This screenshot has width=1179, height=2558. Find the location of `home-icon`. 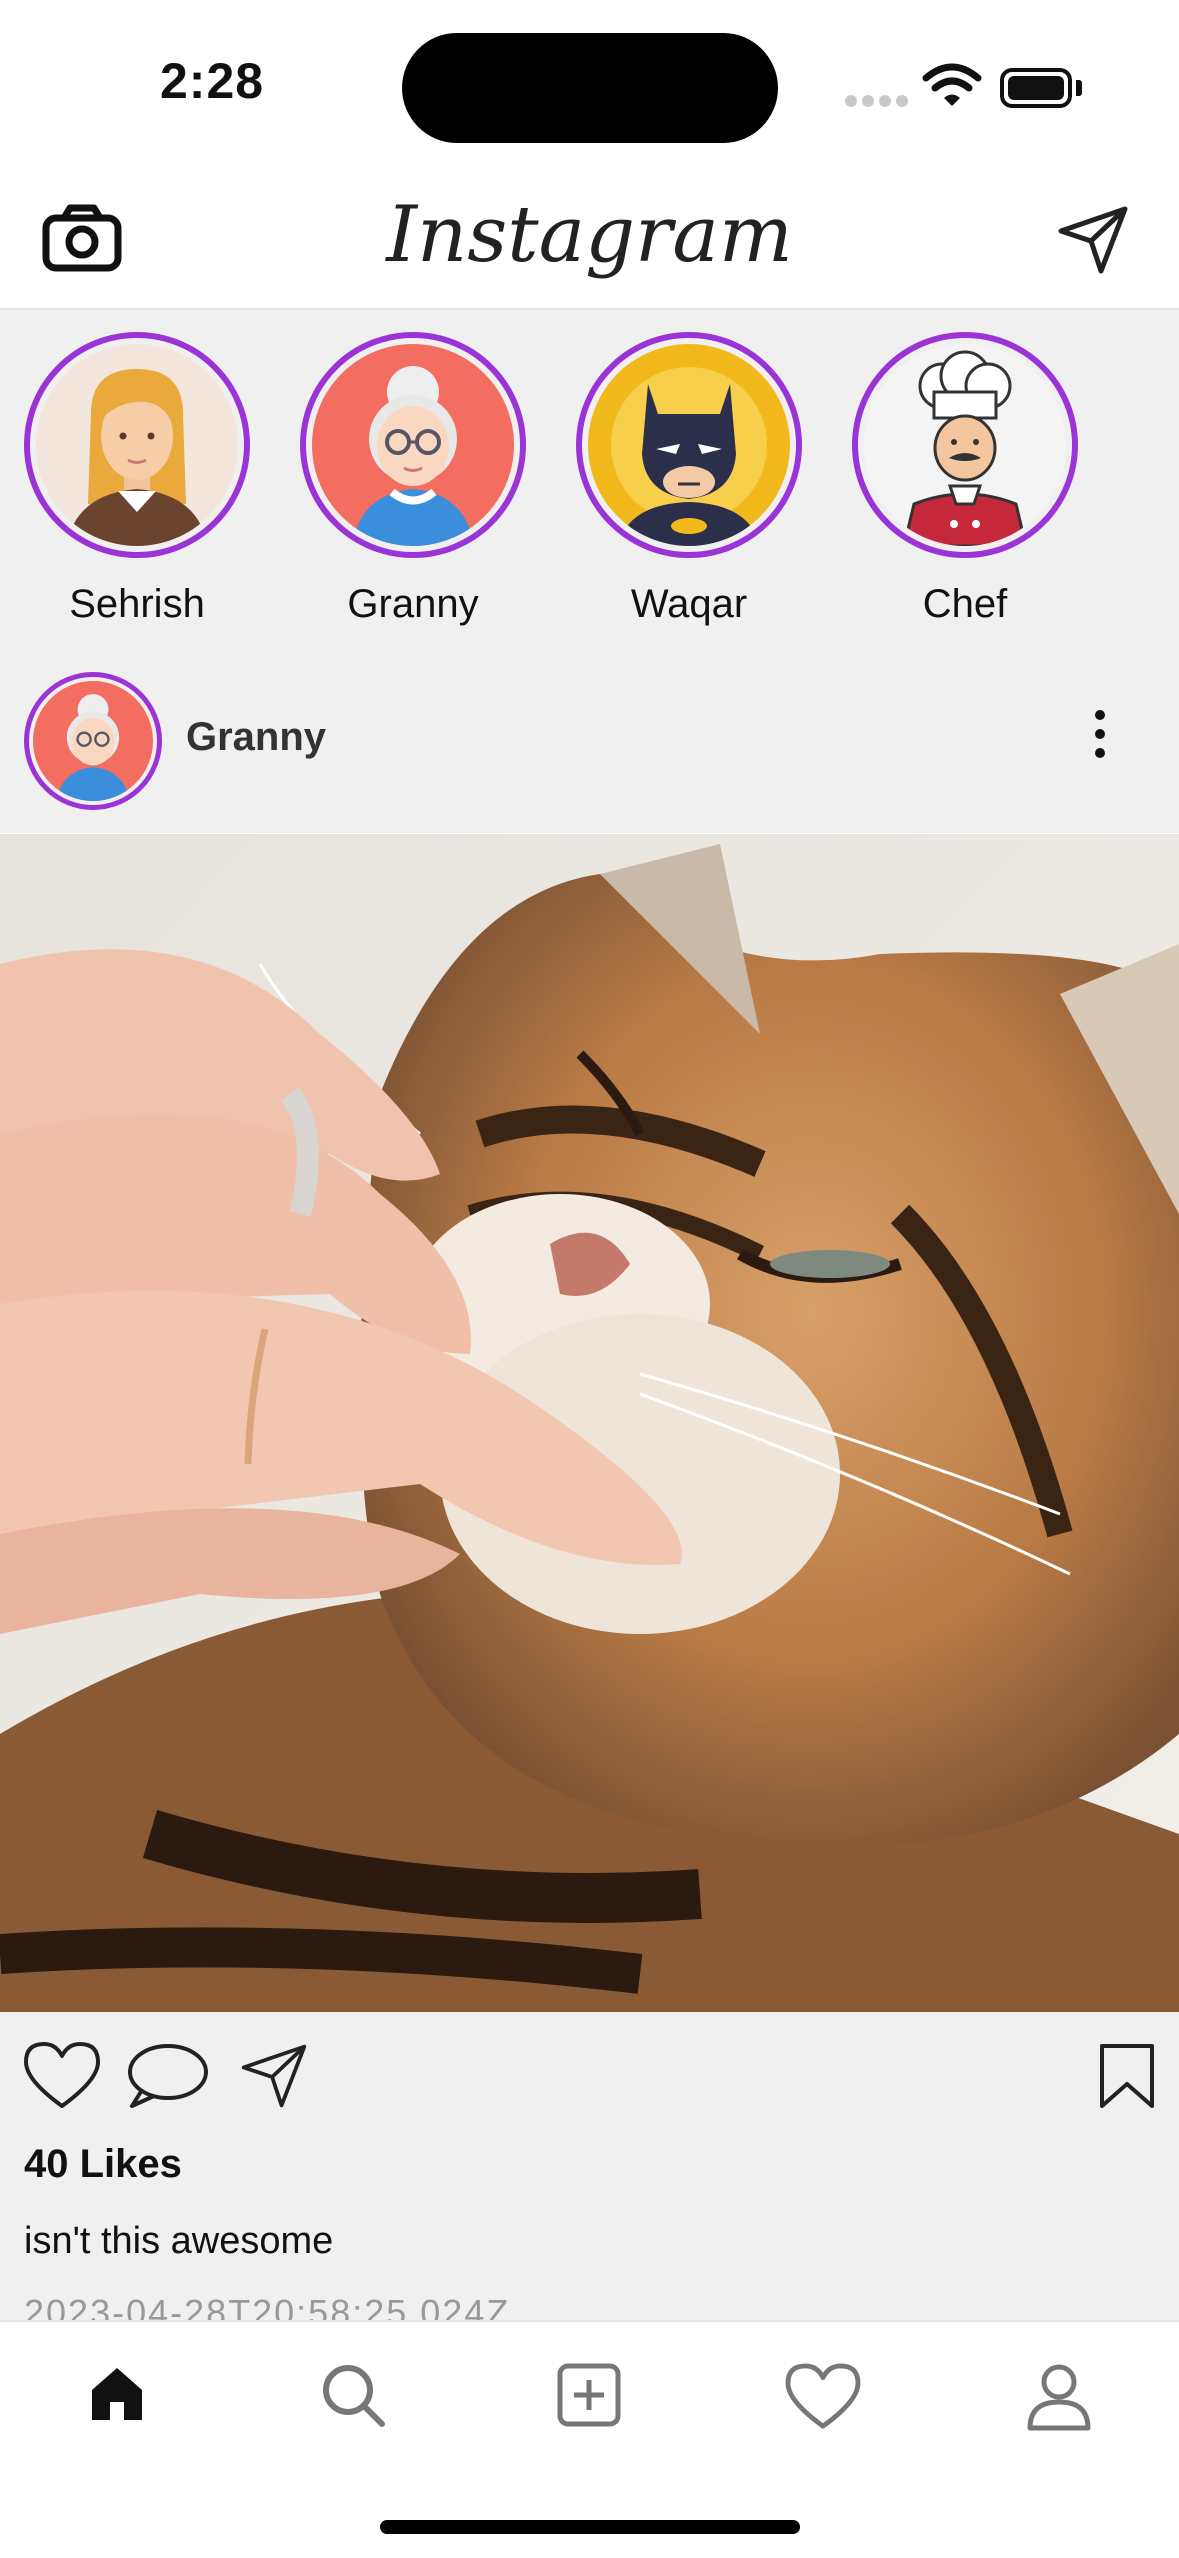

home-icon is located at coordinates (117, 2395).